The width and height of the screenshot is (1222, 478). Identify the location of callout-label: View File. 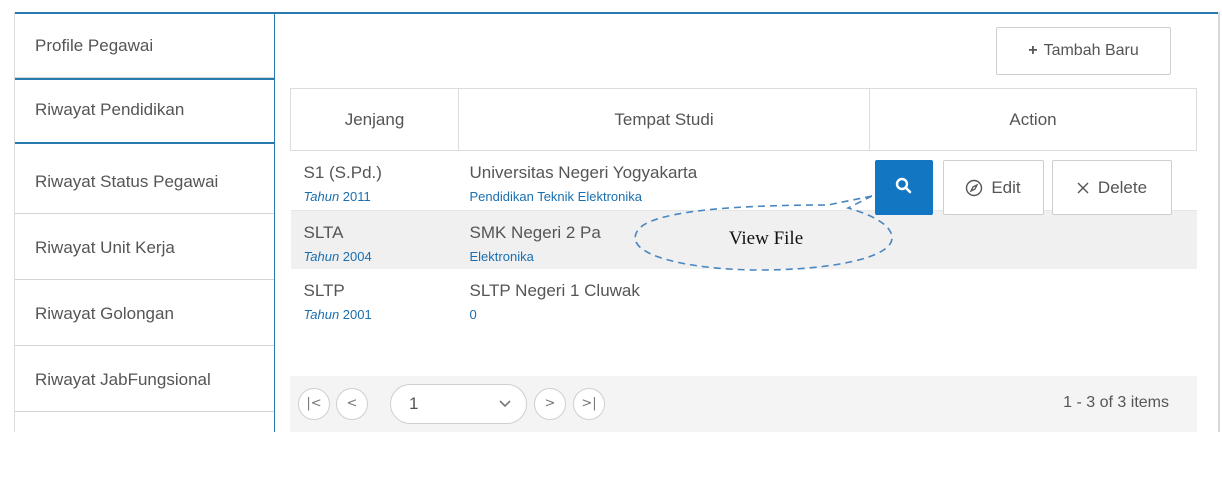
(766, 238).